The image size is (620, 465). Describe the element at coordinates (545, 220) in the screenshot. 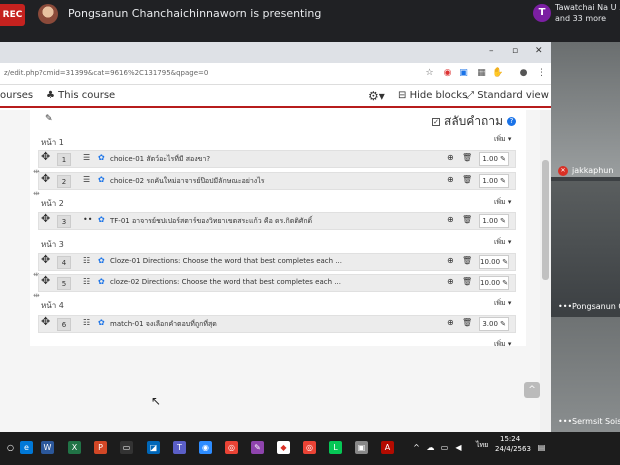

I see `scrollbar-thumb` at that location.